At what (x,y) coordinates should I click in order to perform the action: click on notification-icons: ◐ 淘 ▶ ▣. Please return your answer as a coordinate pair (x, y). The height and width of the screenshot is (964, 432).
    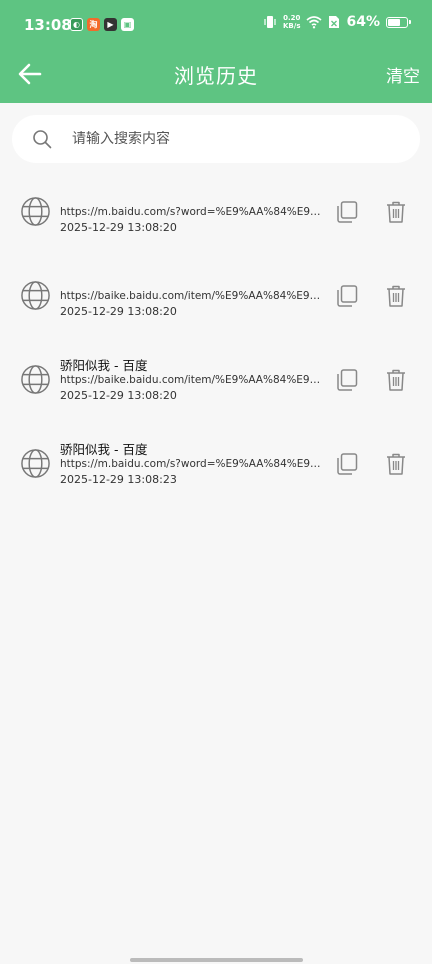
    Looking at the image, I should click on (102, 24).